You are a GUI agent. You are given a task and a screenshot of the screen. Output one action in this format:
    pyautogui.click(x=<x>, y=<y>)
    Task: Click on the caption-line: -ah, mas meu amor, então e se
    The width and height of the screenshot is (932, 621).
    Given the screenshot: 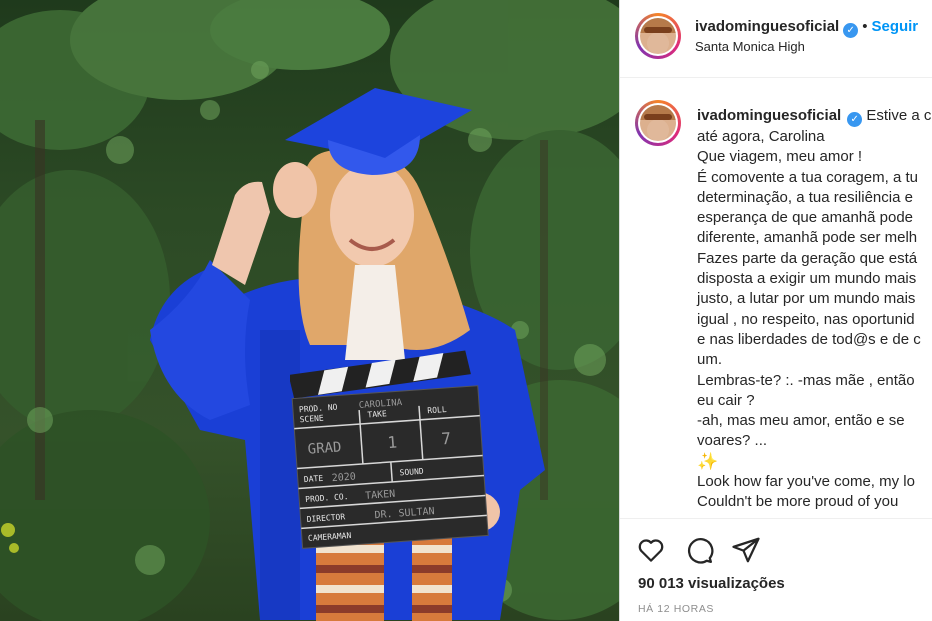 What is the action you would take?
    pyautogui.click(x=801, y=421)
    